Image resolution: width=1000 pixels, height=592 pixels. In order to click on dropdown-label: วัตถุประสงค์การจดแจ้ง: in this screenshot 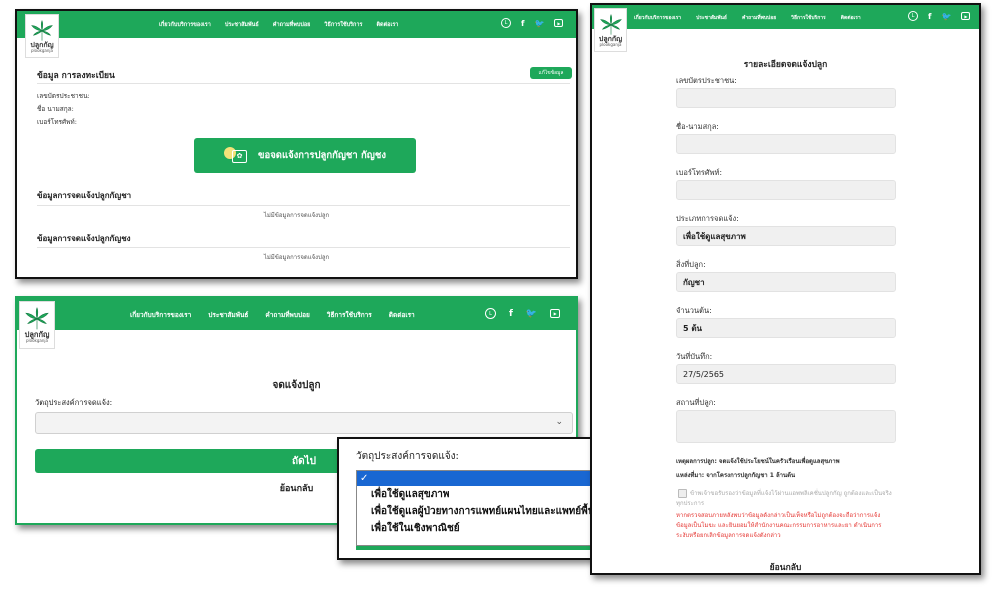, I will do `click(407, 456)`.